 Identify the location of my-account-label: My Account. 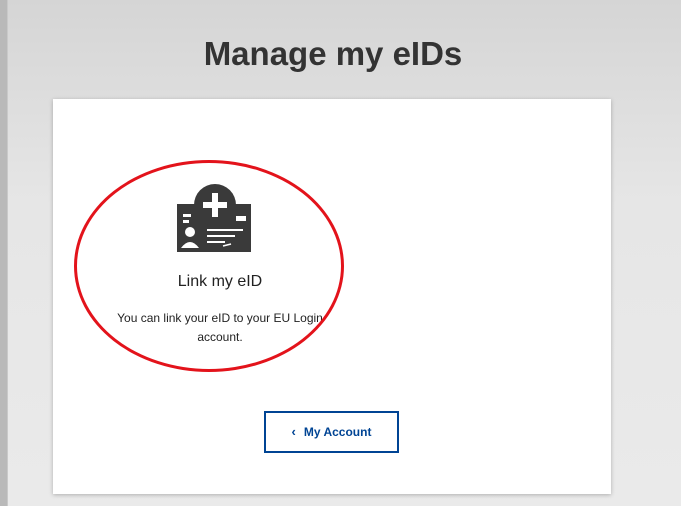
(337, 432).